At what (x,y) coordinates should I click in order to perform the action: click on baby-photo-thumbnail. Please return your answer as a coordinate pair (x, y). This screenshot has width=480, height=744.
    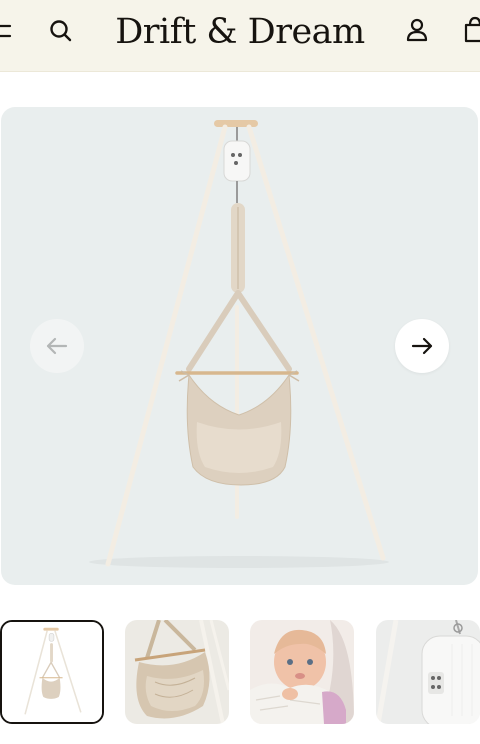
    Looking at the image, I should click on (302, 672).